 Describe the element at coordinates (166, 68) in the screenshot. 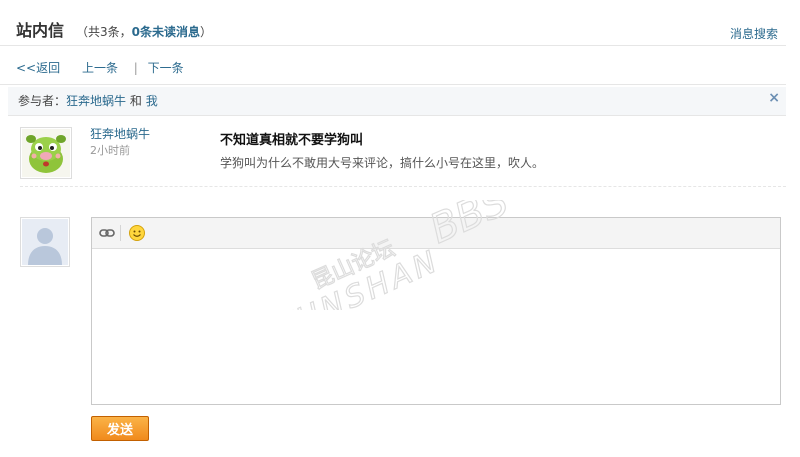

I see `next-message-link: 下一条` at that location.